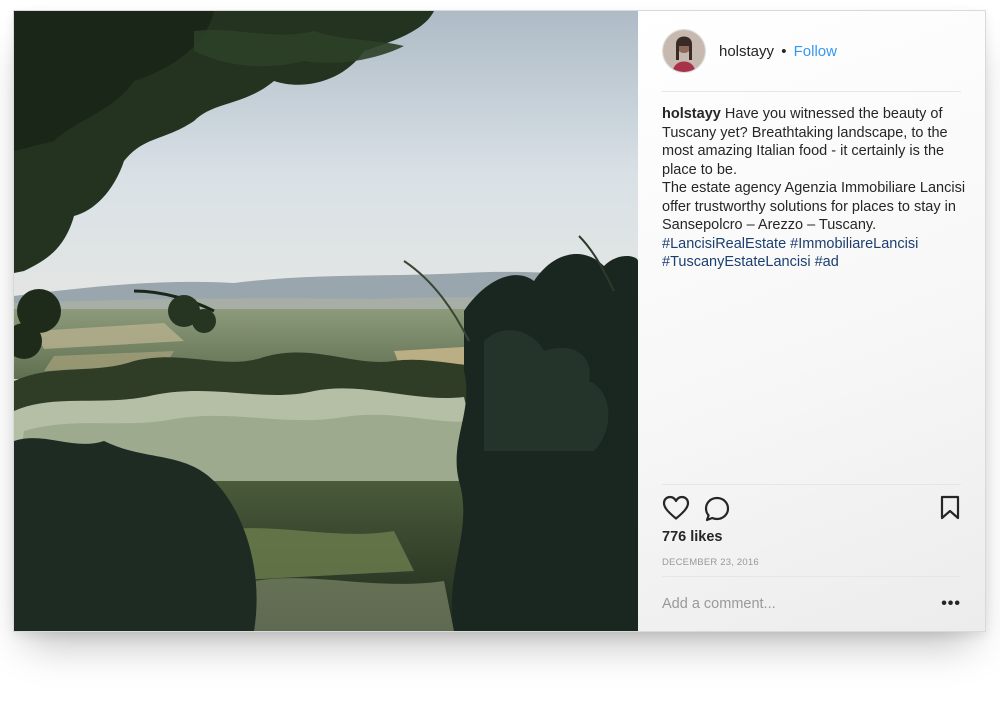 Image resolution: width=1000 pixels, height=721 pixels. What do you see at coordinates (724, 244) in the screenshot?
I see `hashtag-link: #LancisiRealEstate` at bounding box center [724, 244].